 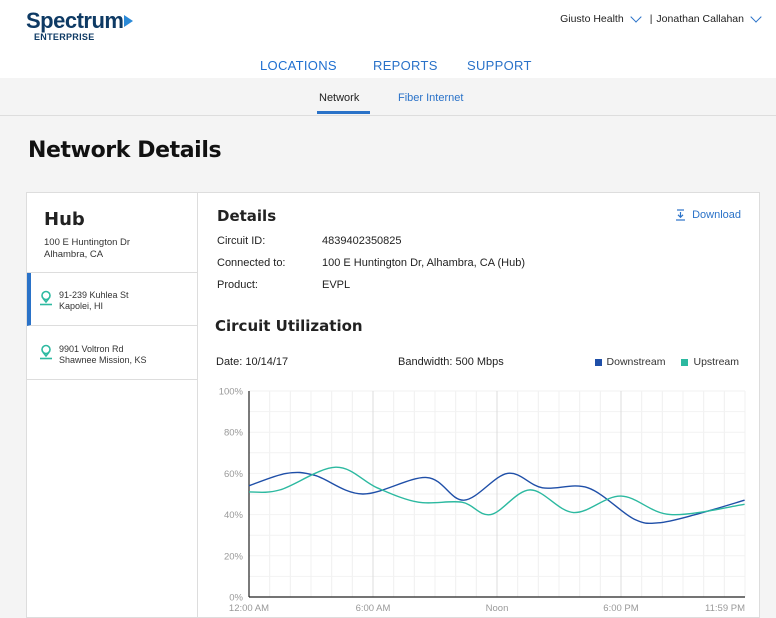 I want to click on location-address: 91-239 Kuhlea St Kapolei, HI, so click(x=94, y=300).